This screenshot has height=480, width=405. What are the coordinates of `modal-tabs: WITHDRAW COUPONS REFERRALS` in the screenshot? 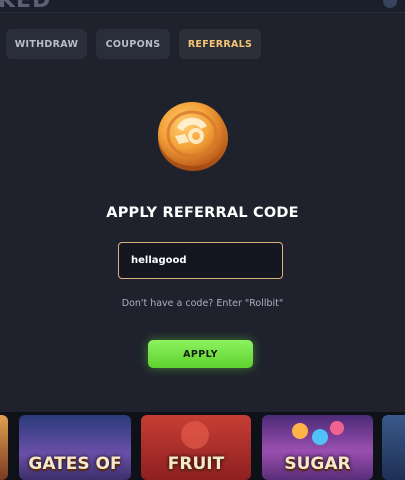 It's located at (133, 44).